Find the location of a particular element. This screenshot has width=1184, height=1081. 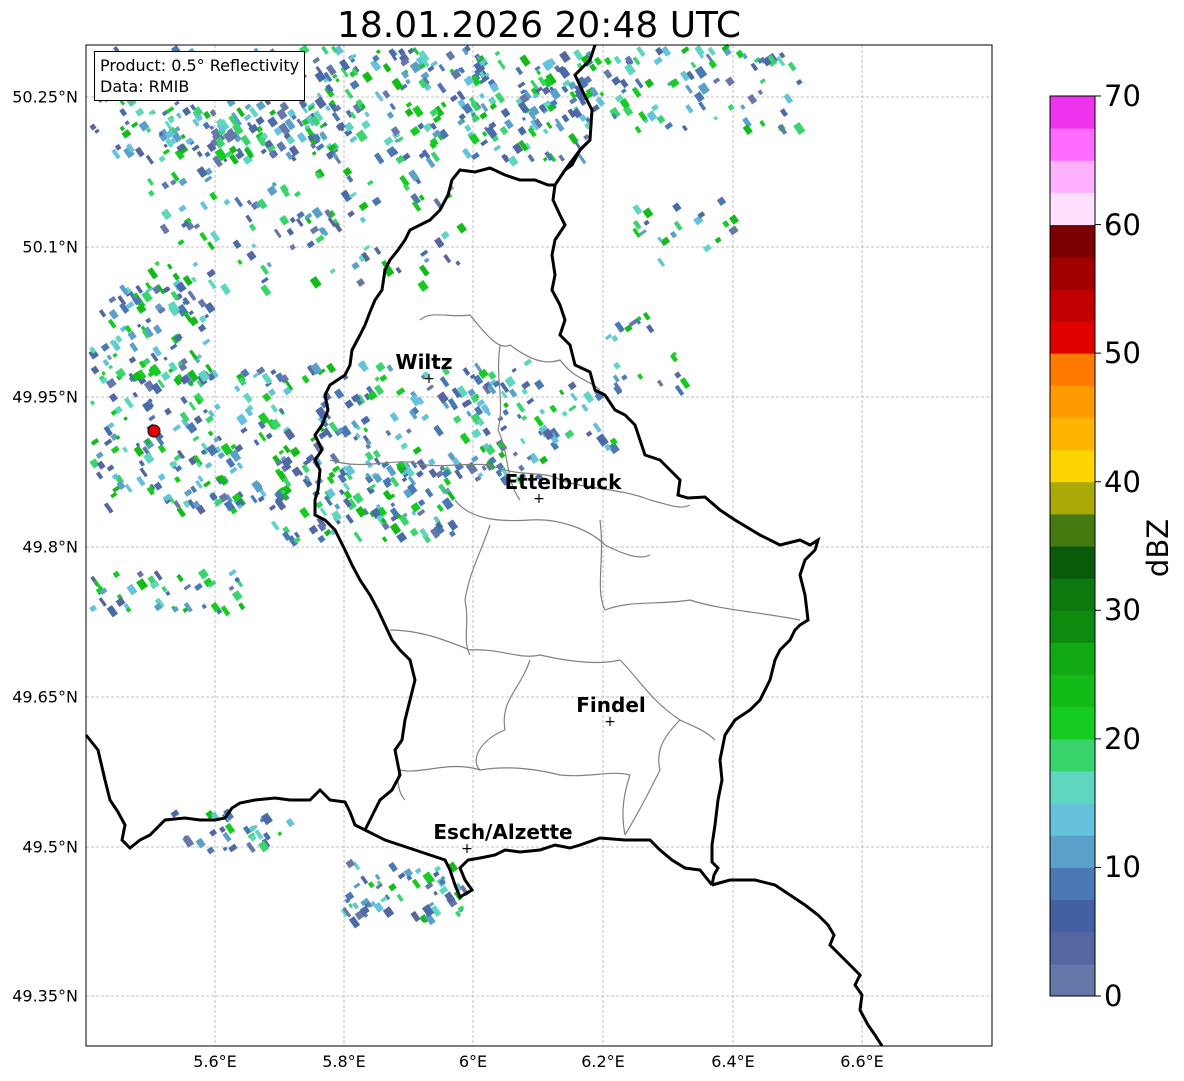

radar-site-icon is located at coordinates (154, 431).